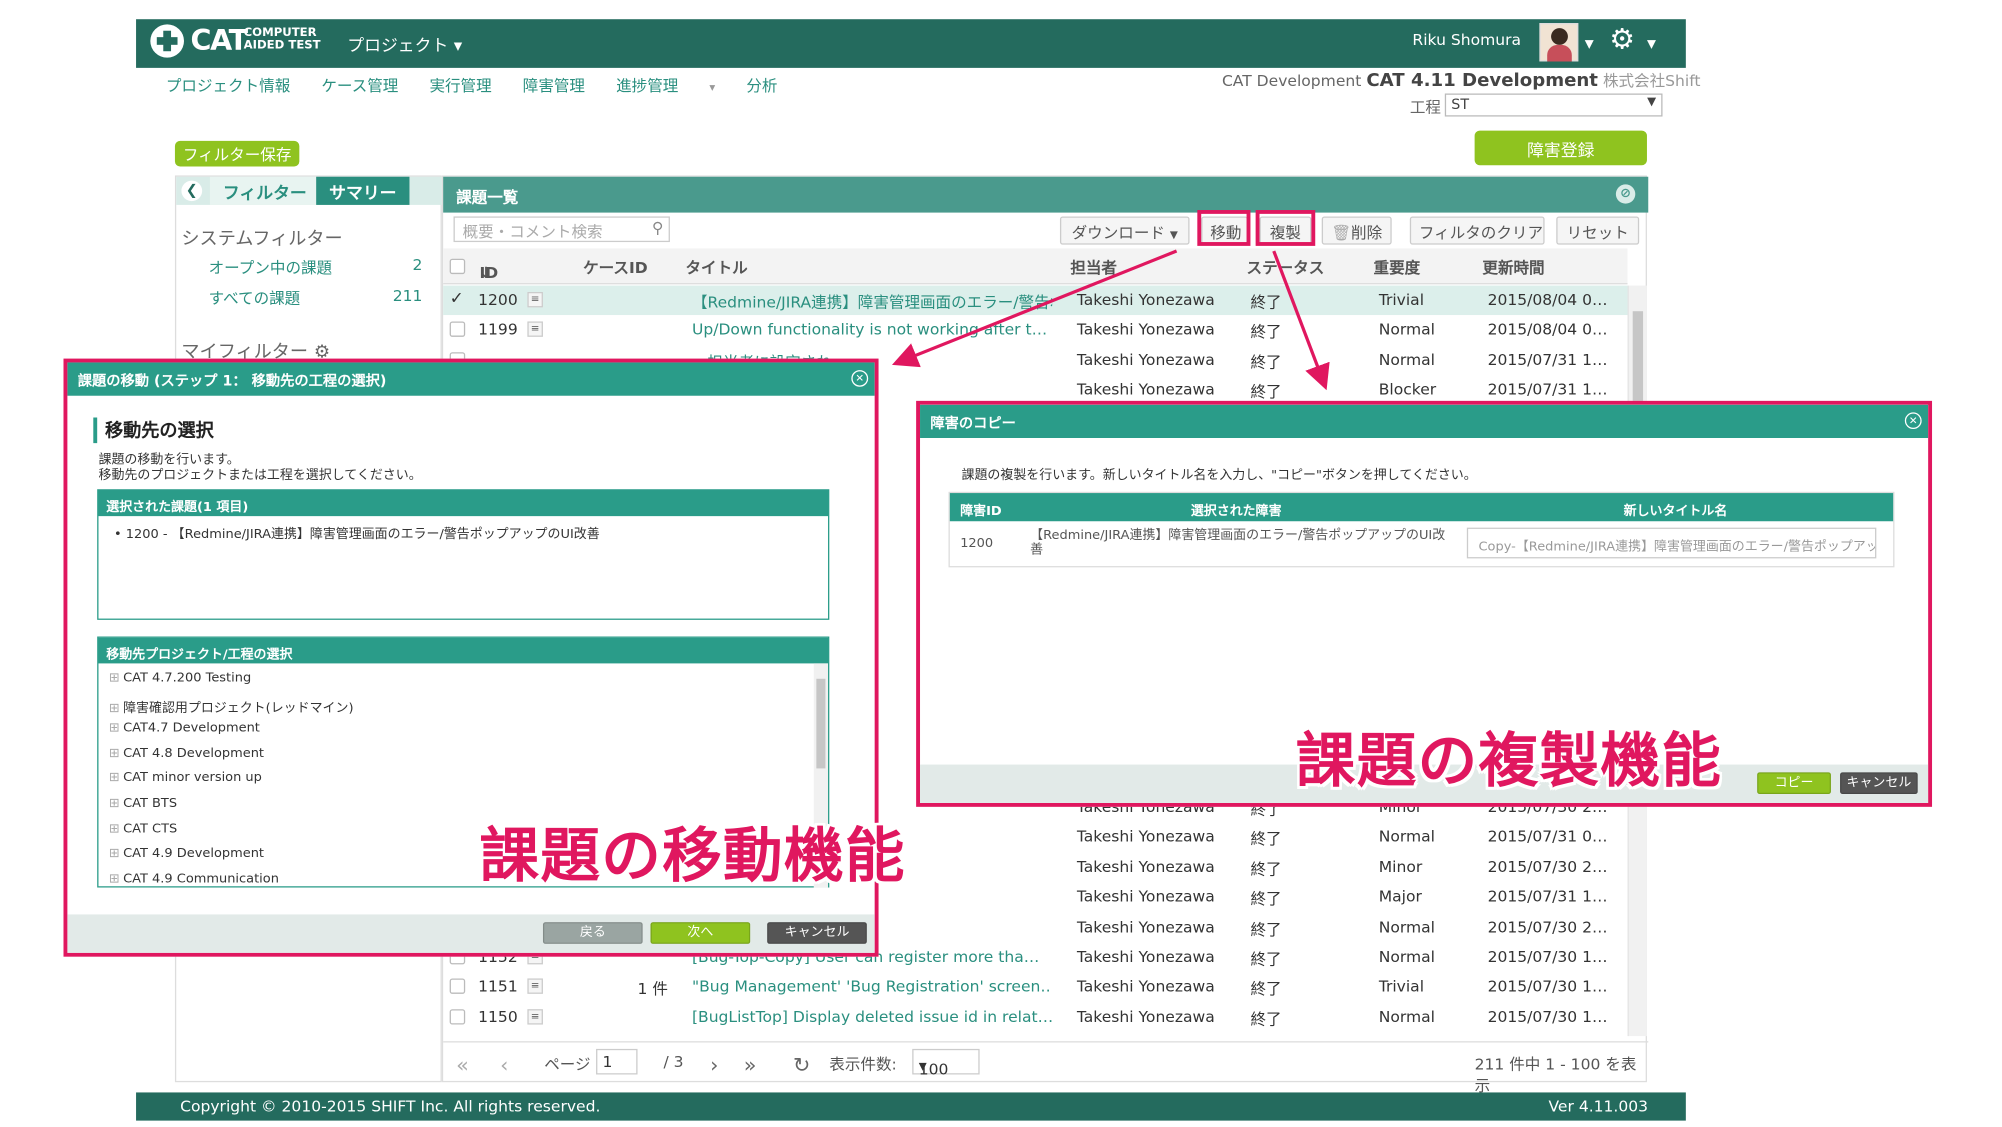 This screenshot has width=2002, height=1127. I want to click on project-tree-item: ⊞ CAT minor version up, so click(185, 778).